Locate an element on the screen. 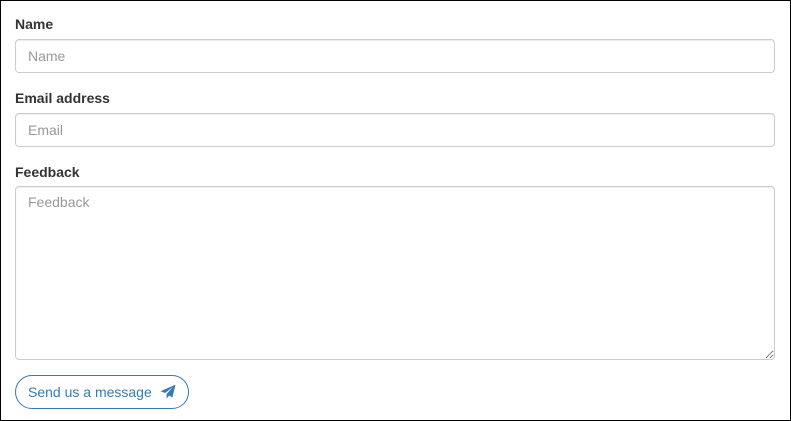 The image size is (791, 421). paper-plane-icon is located at coordinates (168, 392).